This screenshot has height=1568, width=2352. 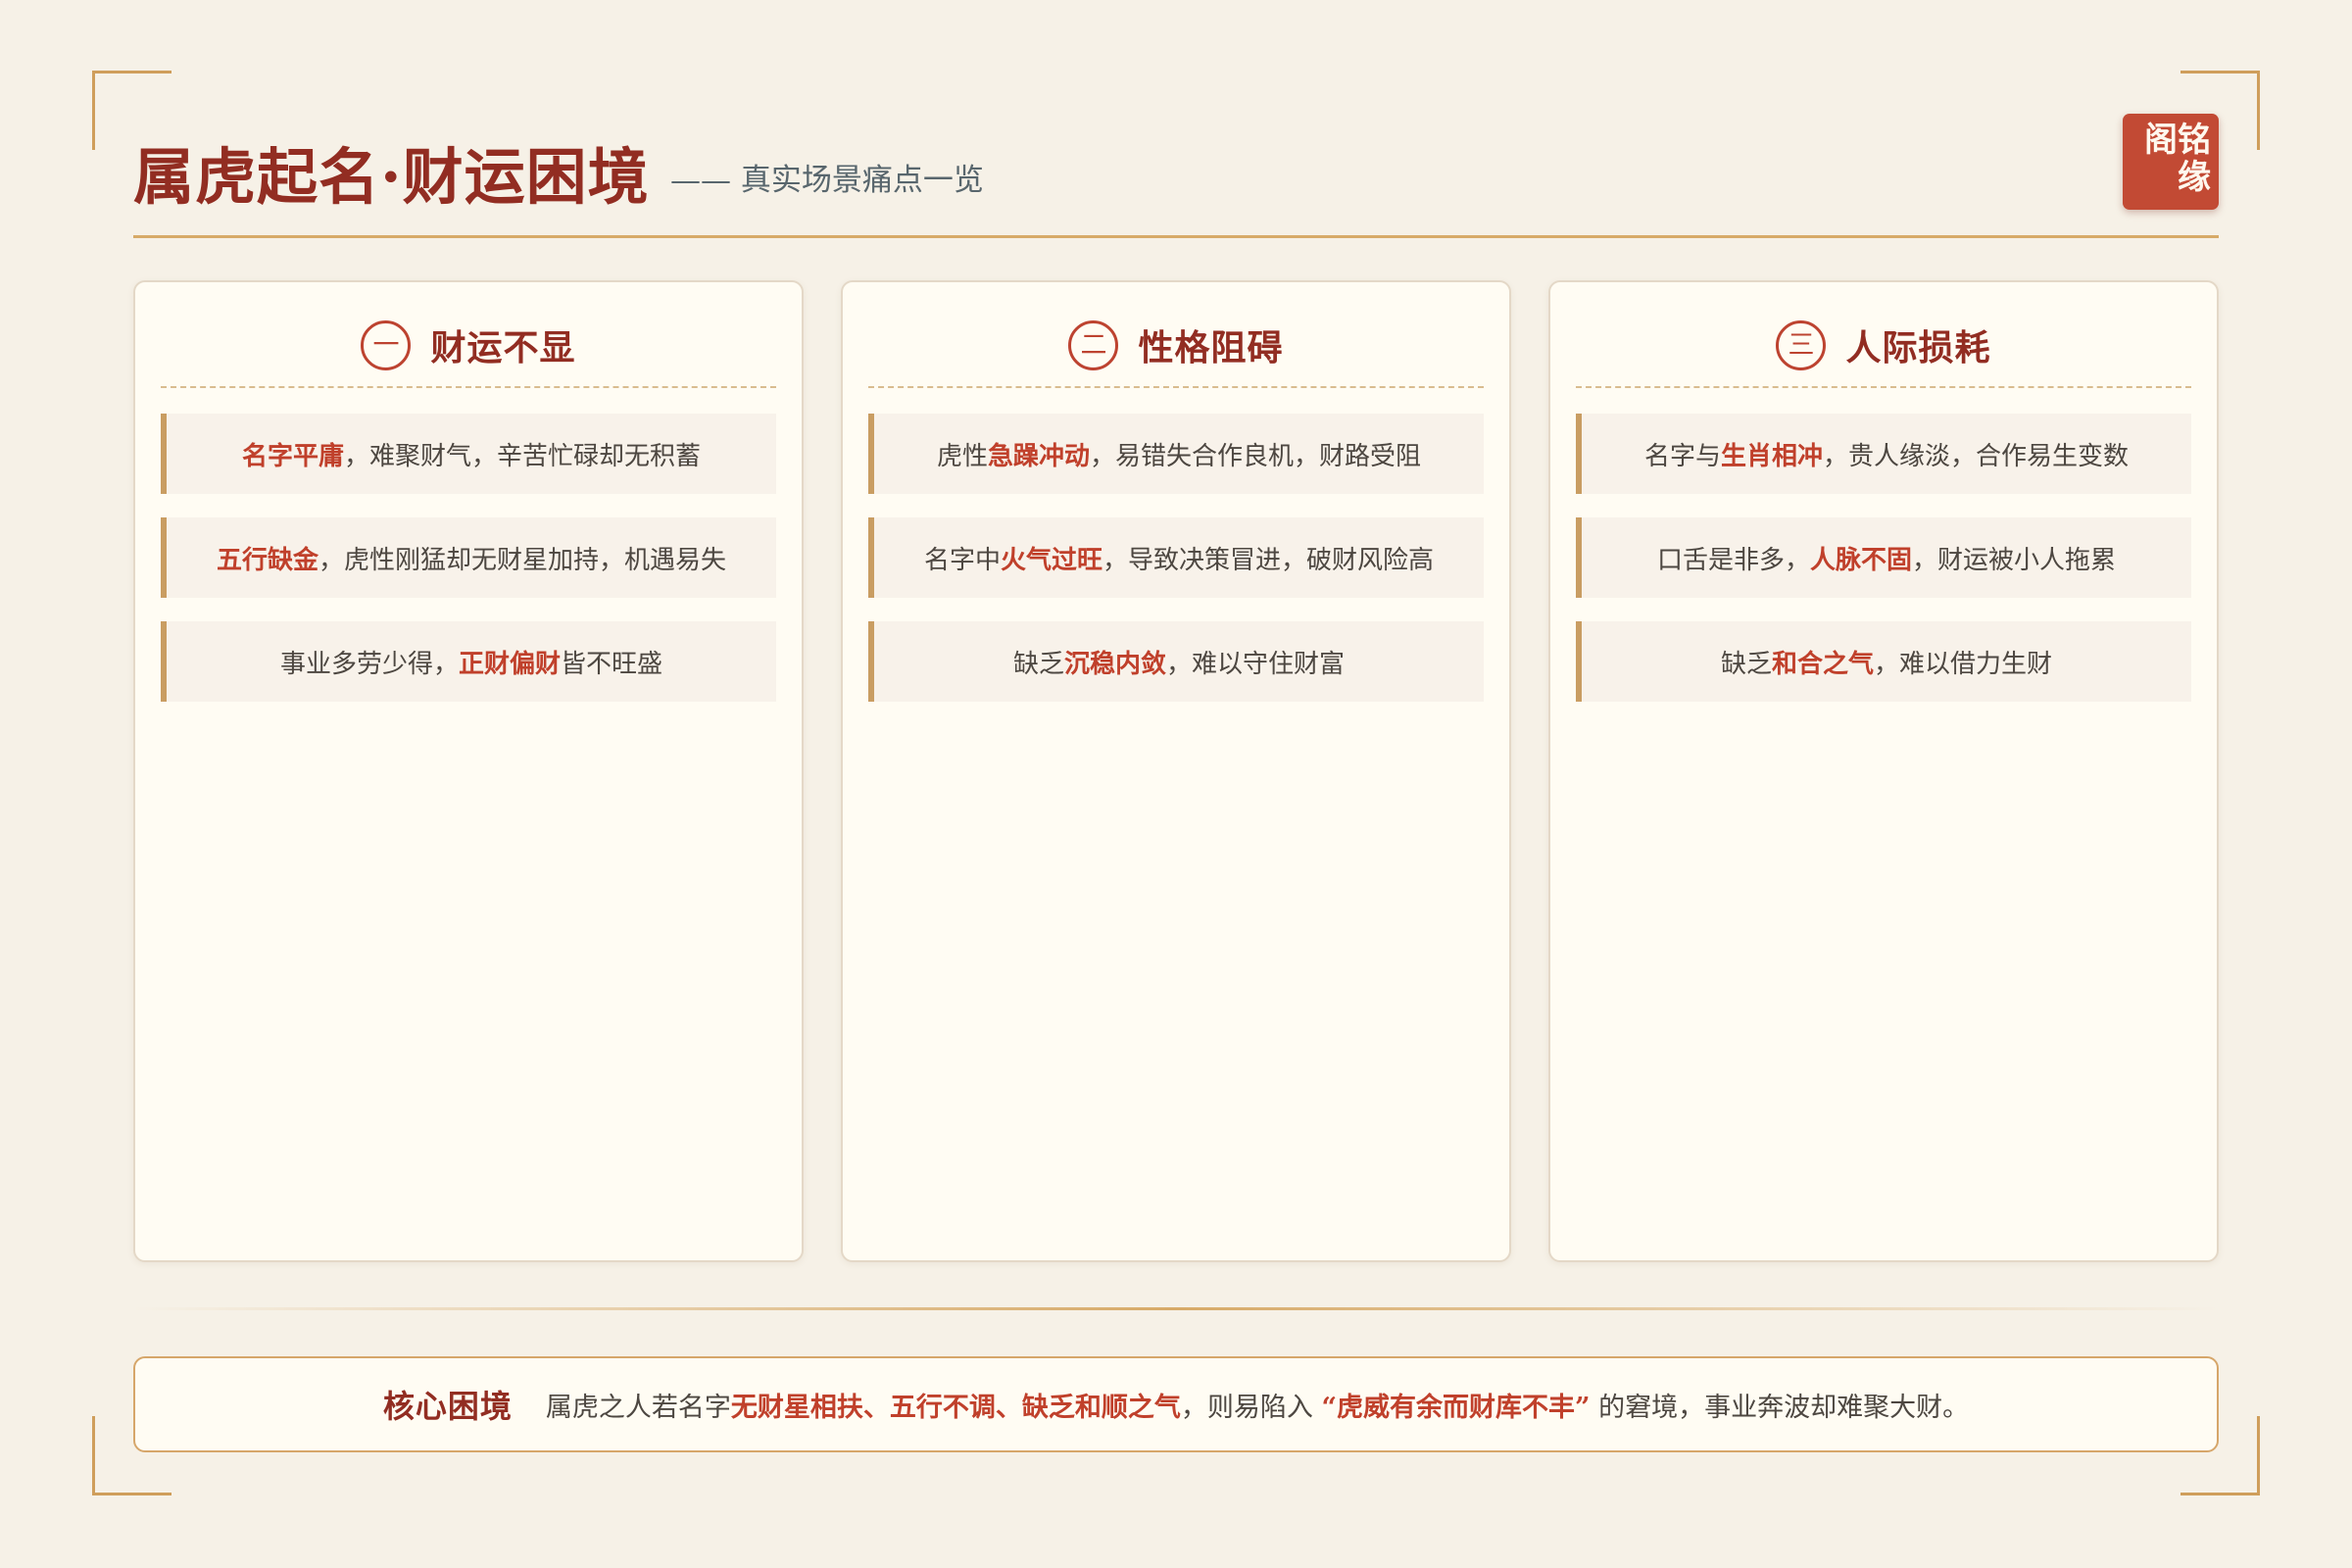 I want to click on item-highlight: 和合之气, so click(x=1822, y=664).